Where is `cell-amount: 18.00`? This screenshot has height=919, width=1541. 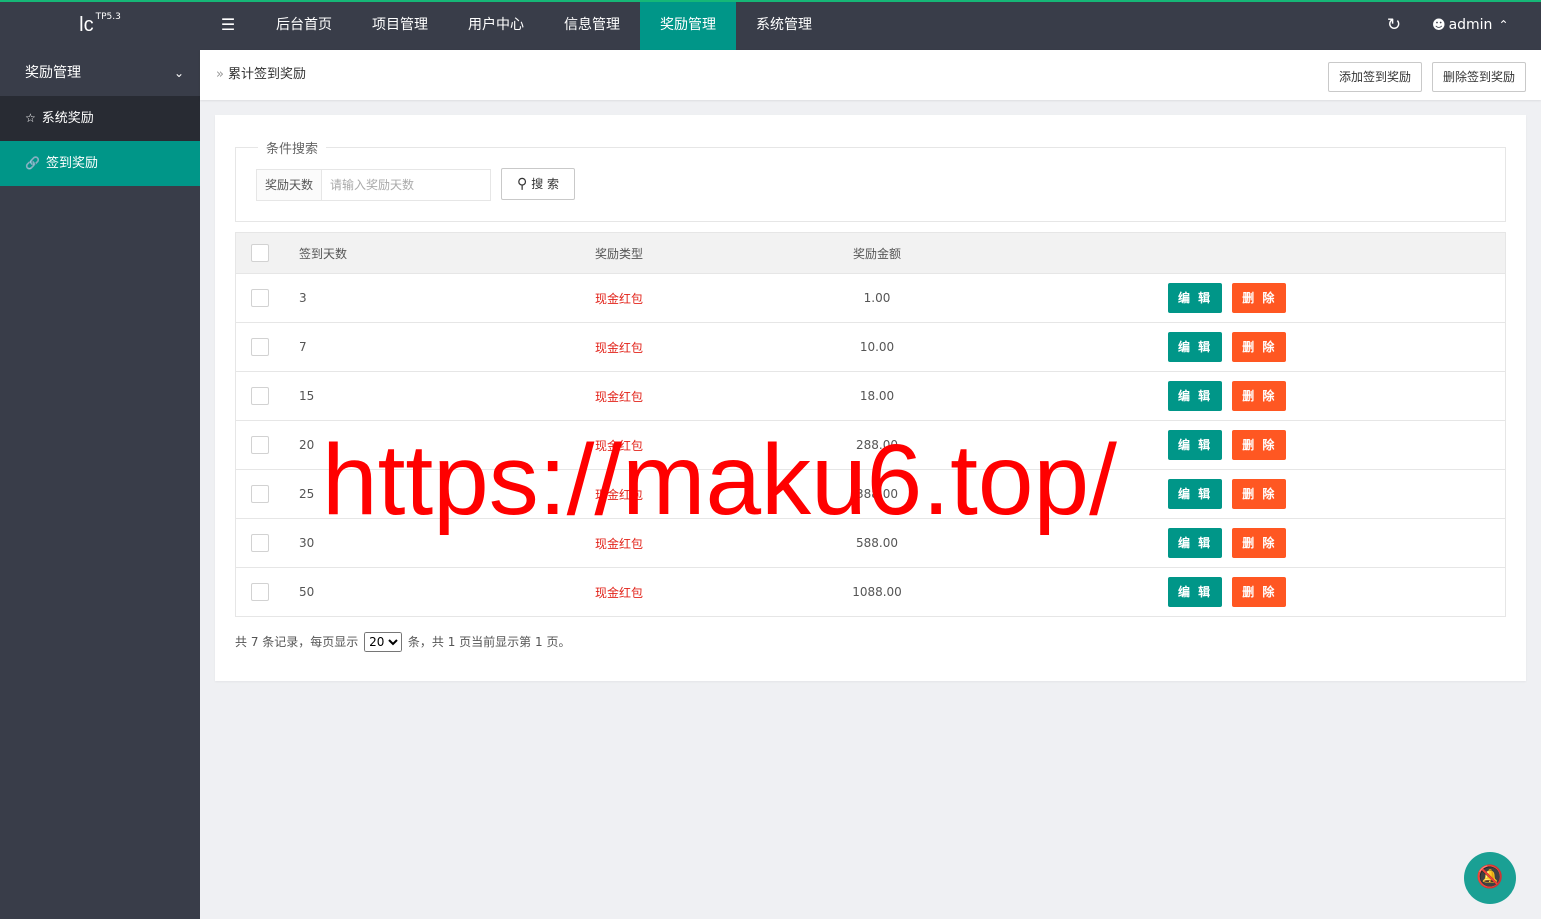 cell-amount: 18.00 is located at coordinates (877, 396).